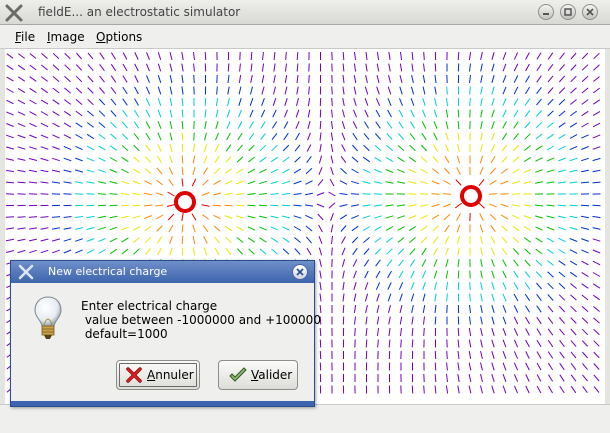 The image size is (610, 433). What do you see at coordinates (568, 12) in the screenshot?
I see `maximize-button` at bounding box center [568, 12].